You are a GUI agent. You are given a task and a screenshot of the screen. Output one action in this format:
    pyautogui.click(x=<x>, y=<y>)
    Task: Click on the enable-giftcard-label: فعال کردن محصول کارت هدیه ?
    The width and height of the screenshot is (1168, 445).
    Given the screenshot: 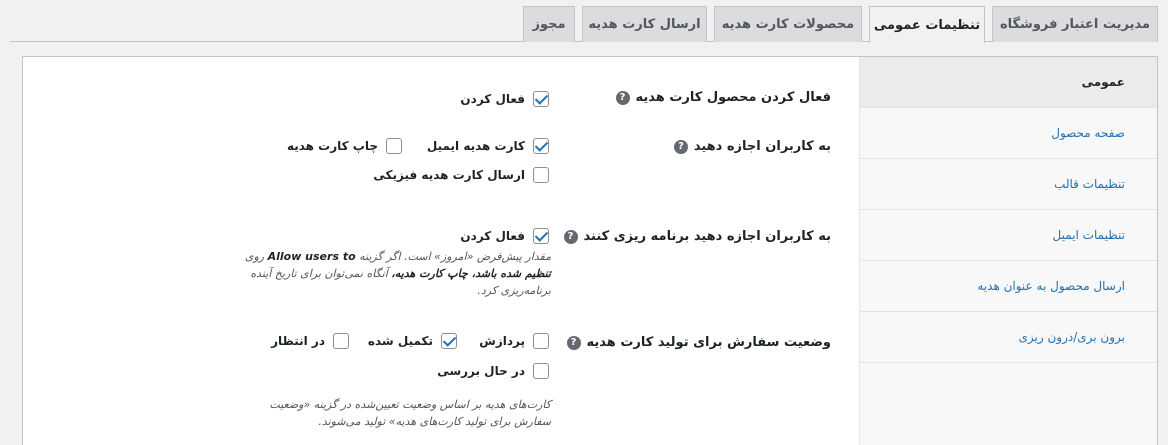 What is the action you would take?
    pyautogui.click(x=723, y=97)
    